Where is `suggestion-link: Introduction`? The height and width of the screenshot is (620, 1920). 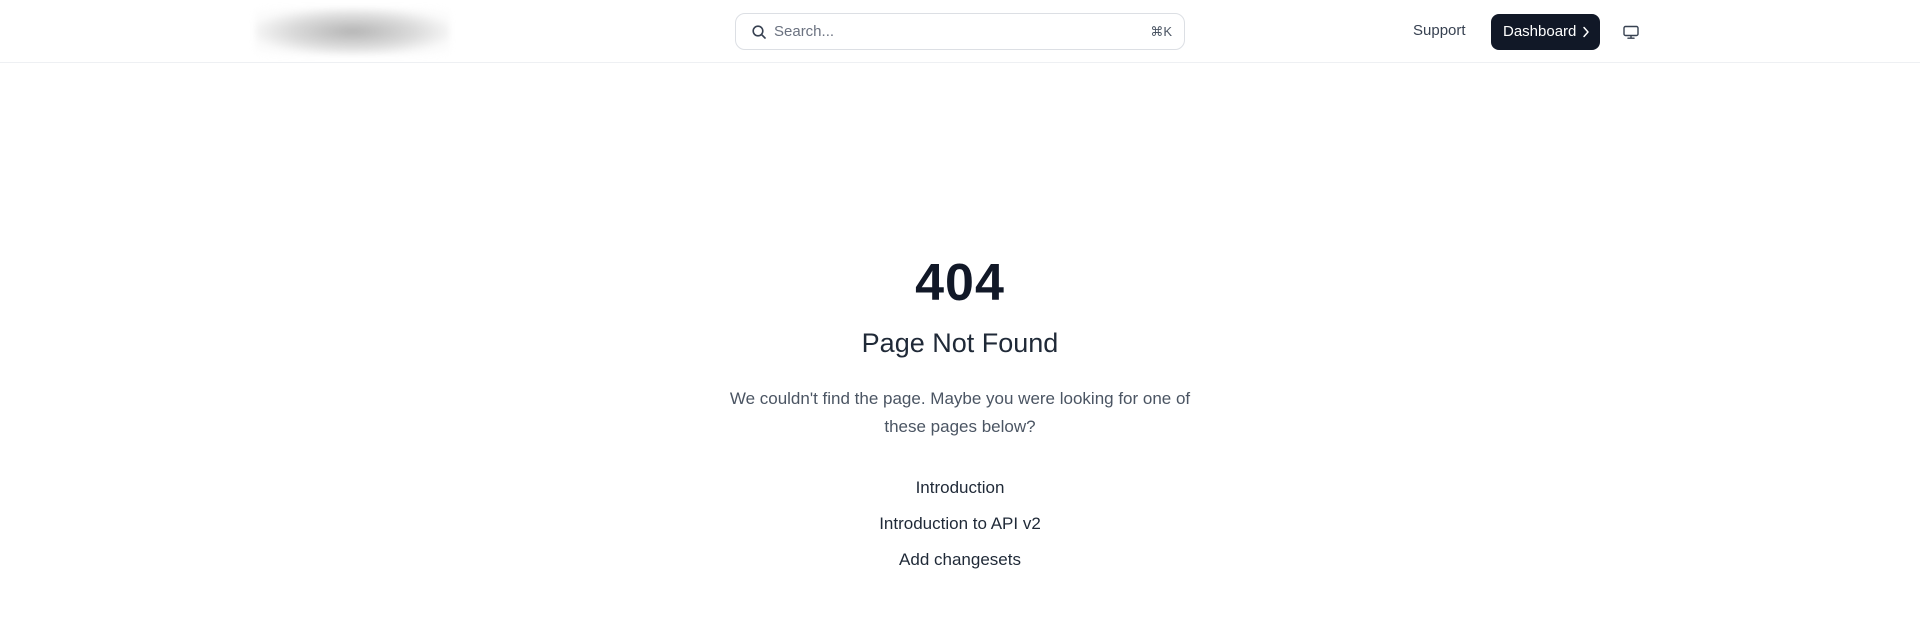 suggestion-link: Introduction is located at coordinates (960, 488).